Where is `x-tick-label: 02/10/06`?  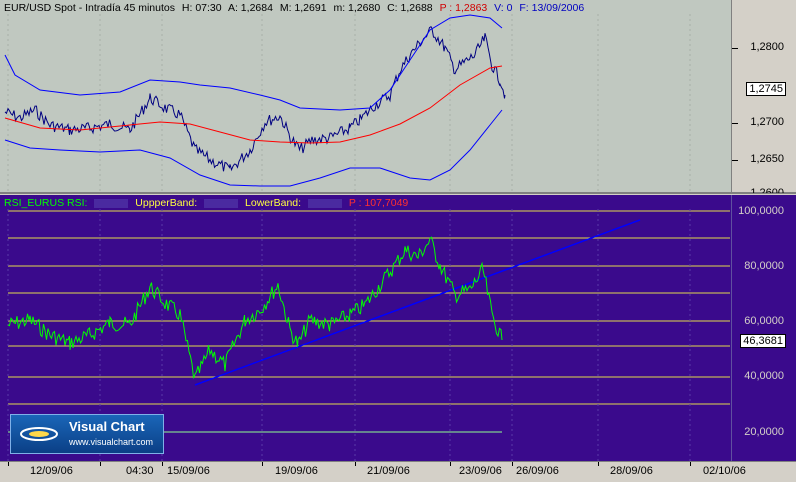 x-tick-label: 02/10/06 is located at coordinates (724, 471).